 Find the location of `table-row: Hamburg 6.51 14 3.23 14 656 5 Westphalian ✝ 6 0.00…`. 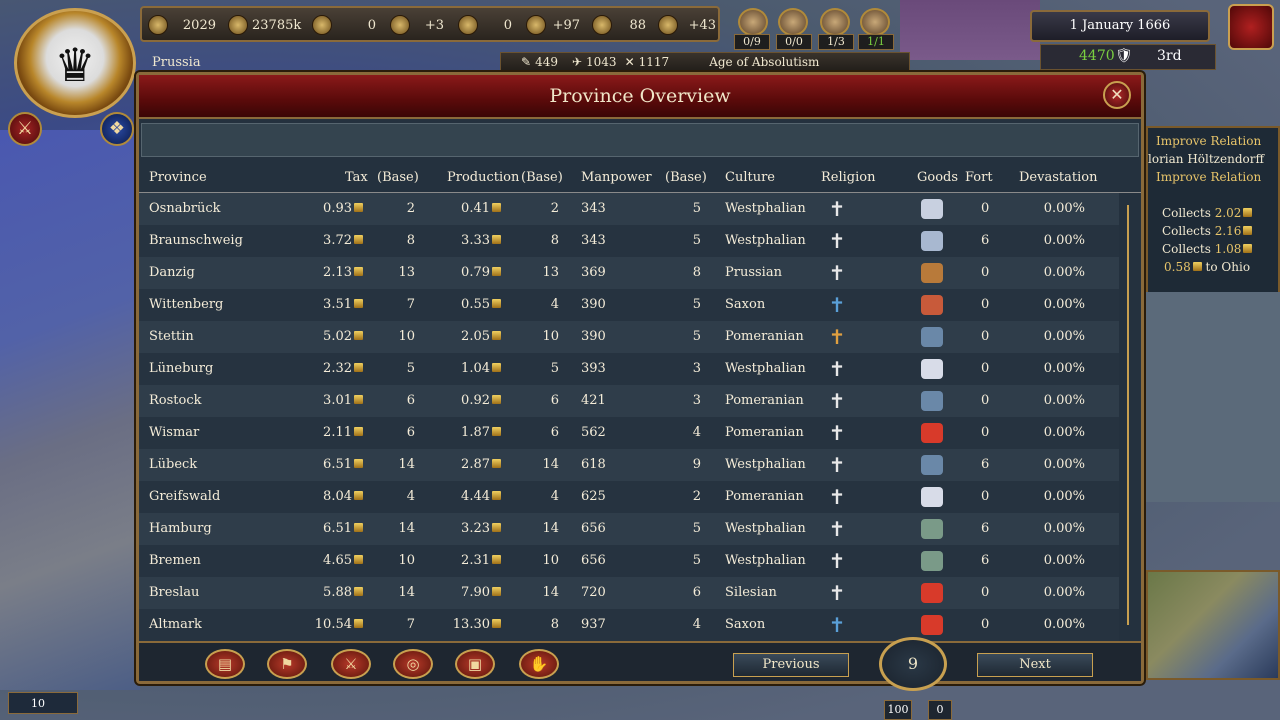

table-row: Hamburg 6.51 14 3.23 14 656 5 Westphalian ✝ 6 0.00… is located at coordinates (629, 529).